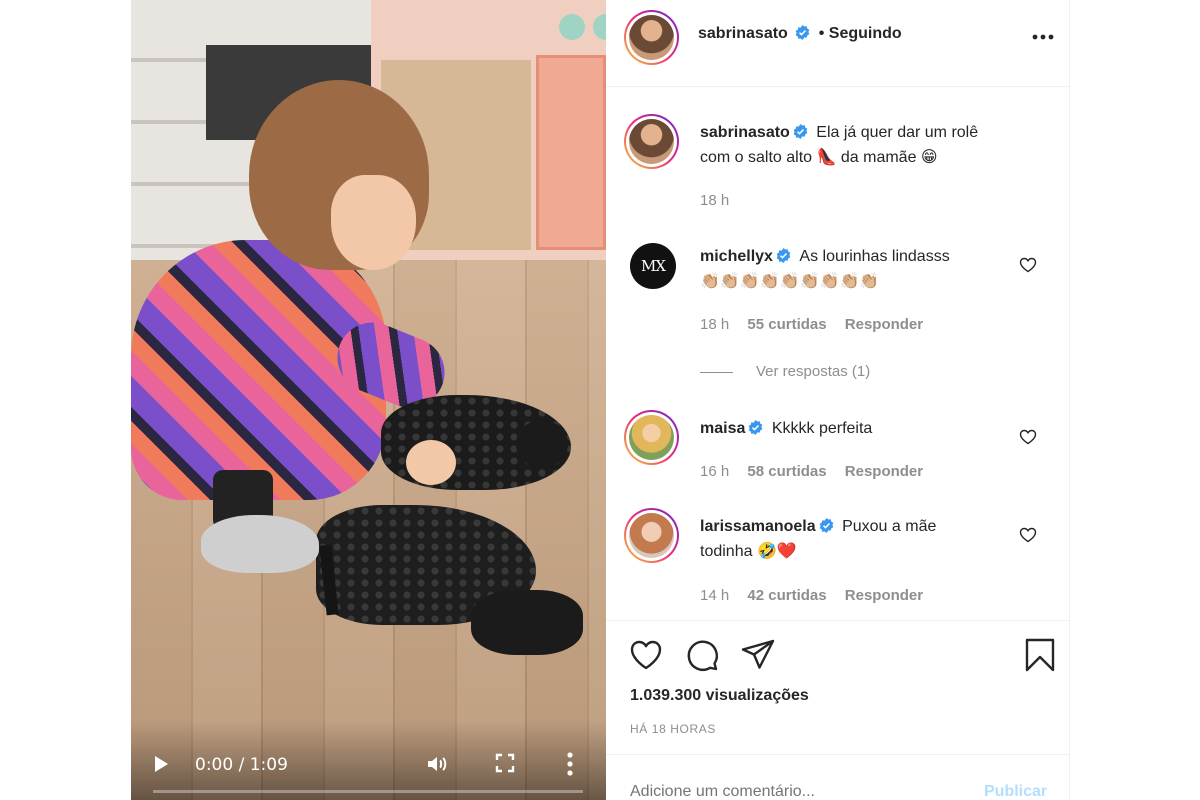 The width and height of the screenshot is (1200, 800). Describe the element at coordinates (715, 200) in the screenshot. I see `caption-time: 18 h` at that location.